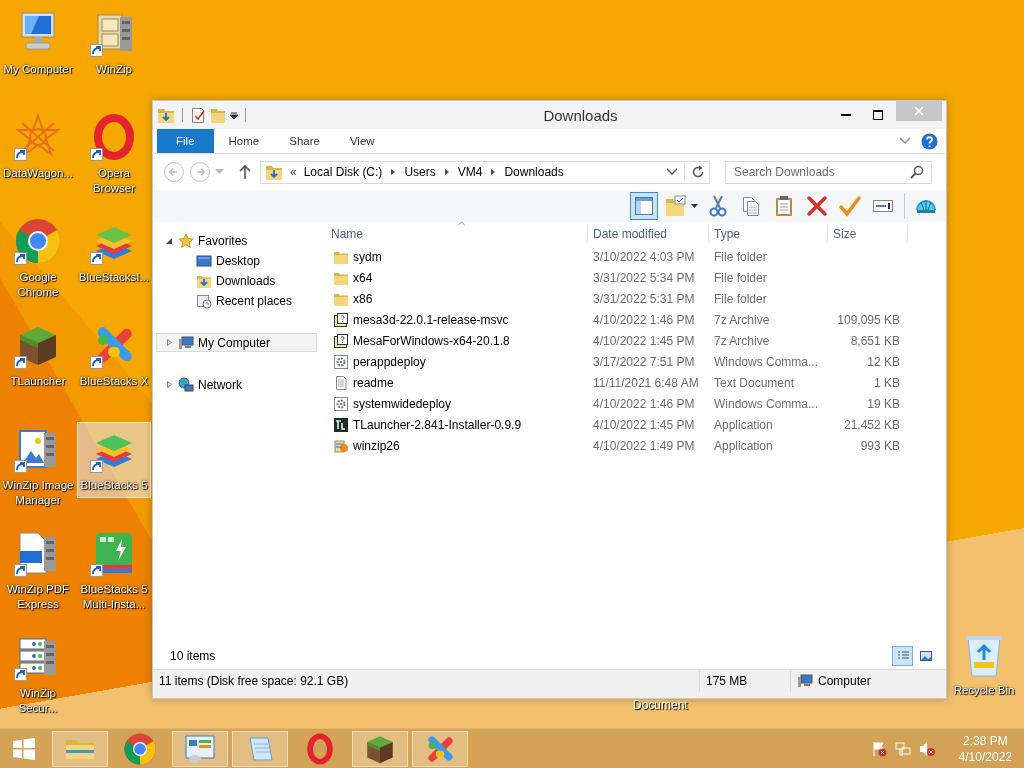 The image size is (1024, 768). What do you see at coordinates (817, 206) in the screenshot?
I see `delete-icon` at bounding box center [817, 206].